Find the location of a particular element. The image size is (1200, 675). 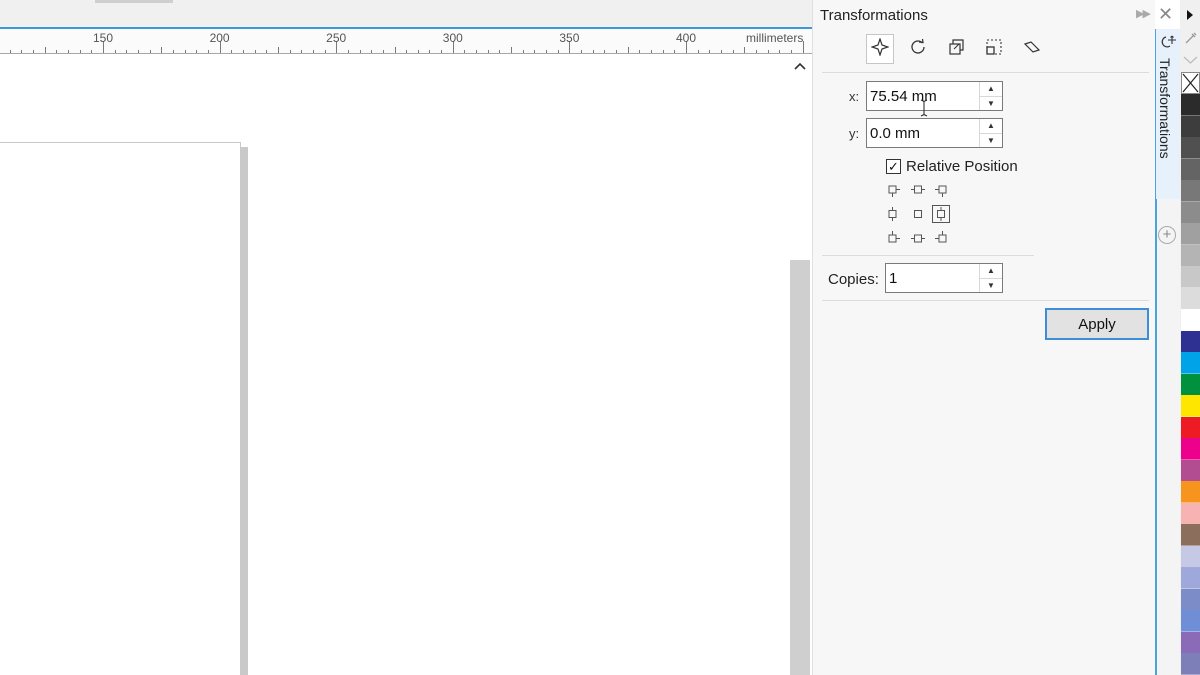

position-icon is located at coordinates (880, 48).